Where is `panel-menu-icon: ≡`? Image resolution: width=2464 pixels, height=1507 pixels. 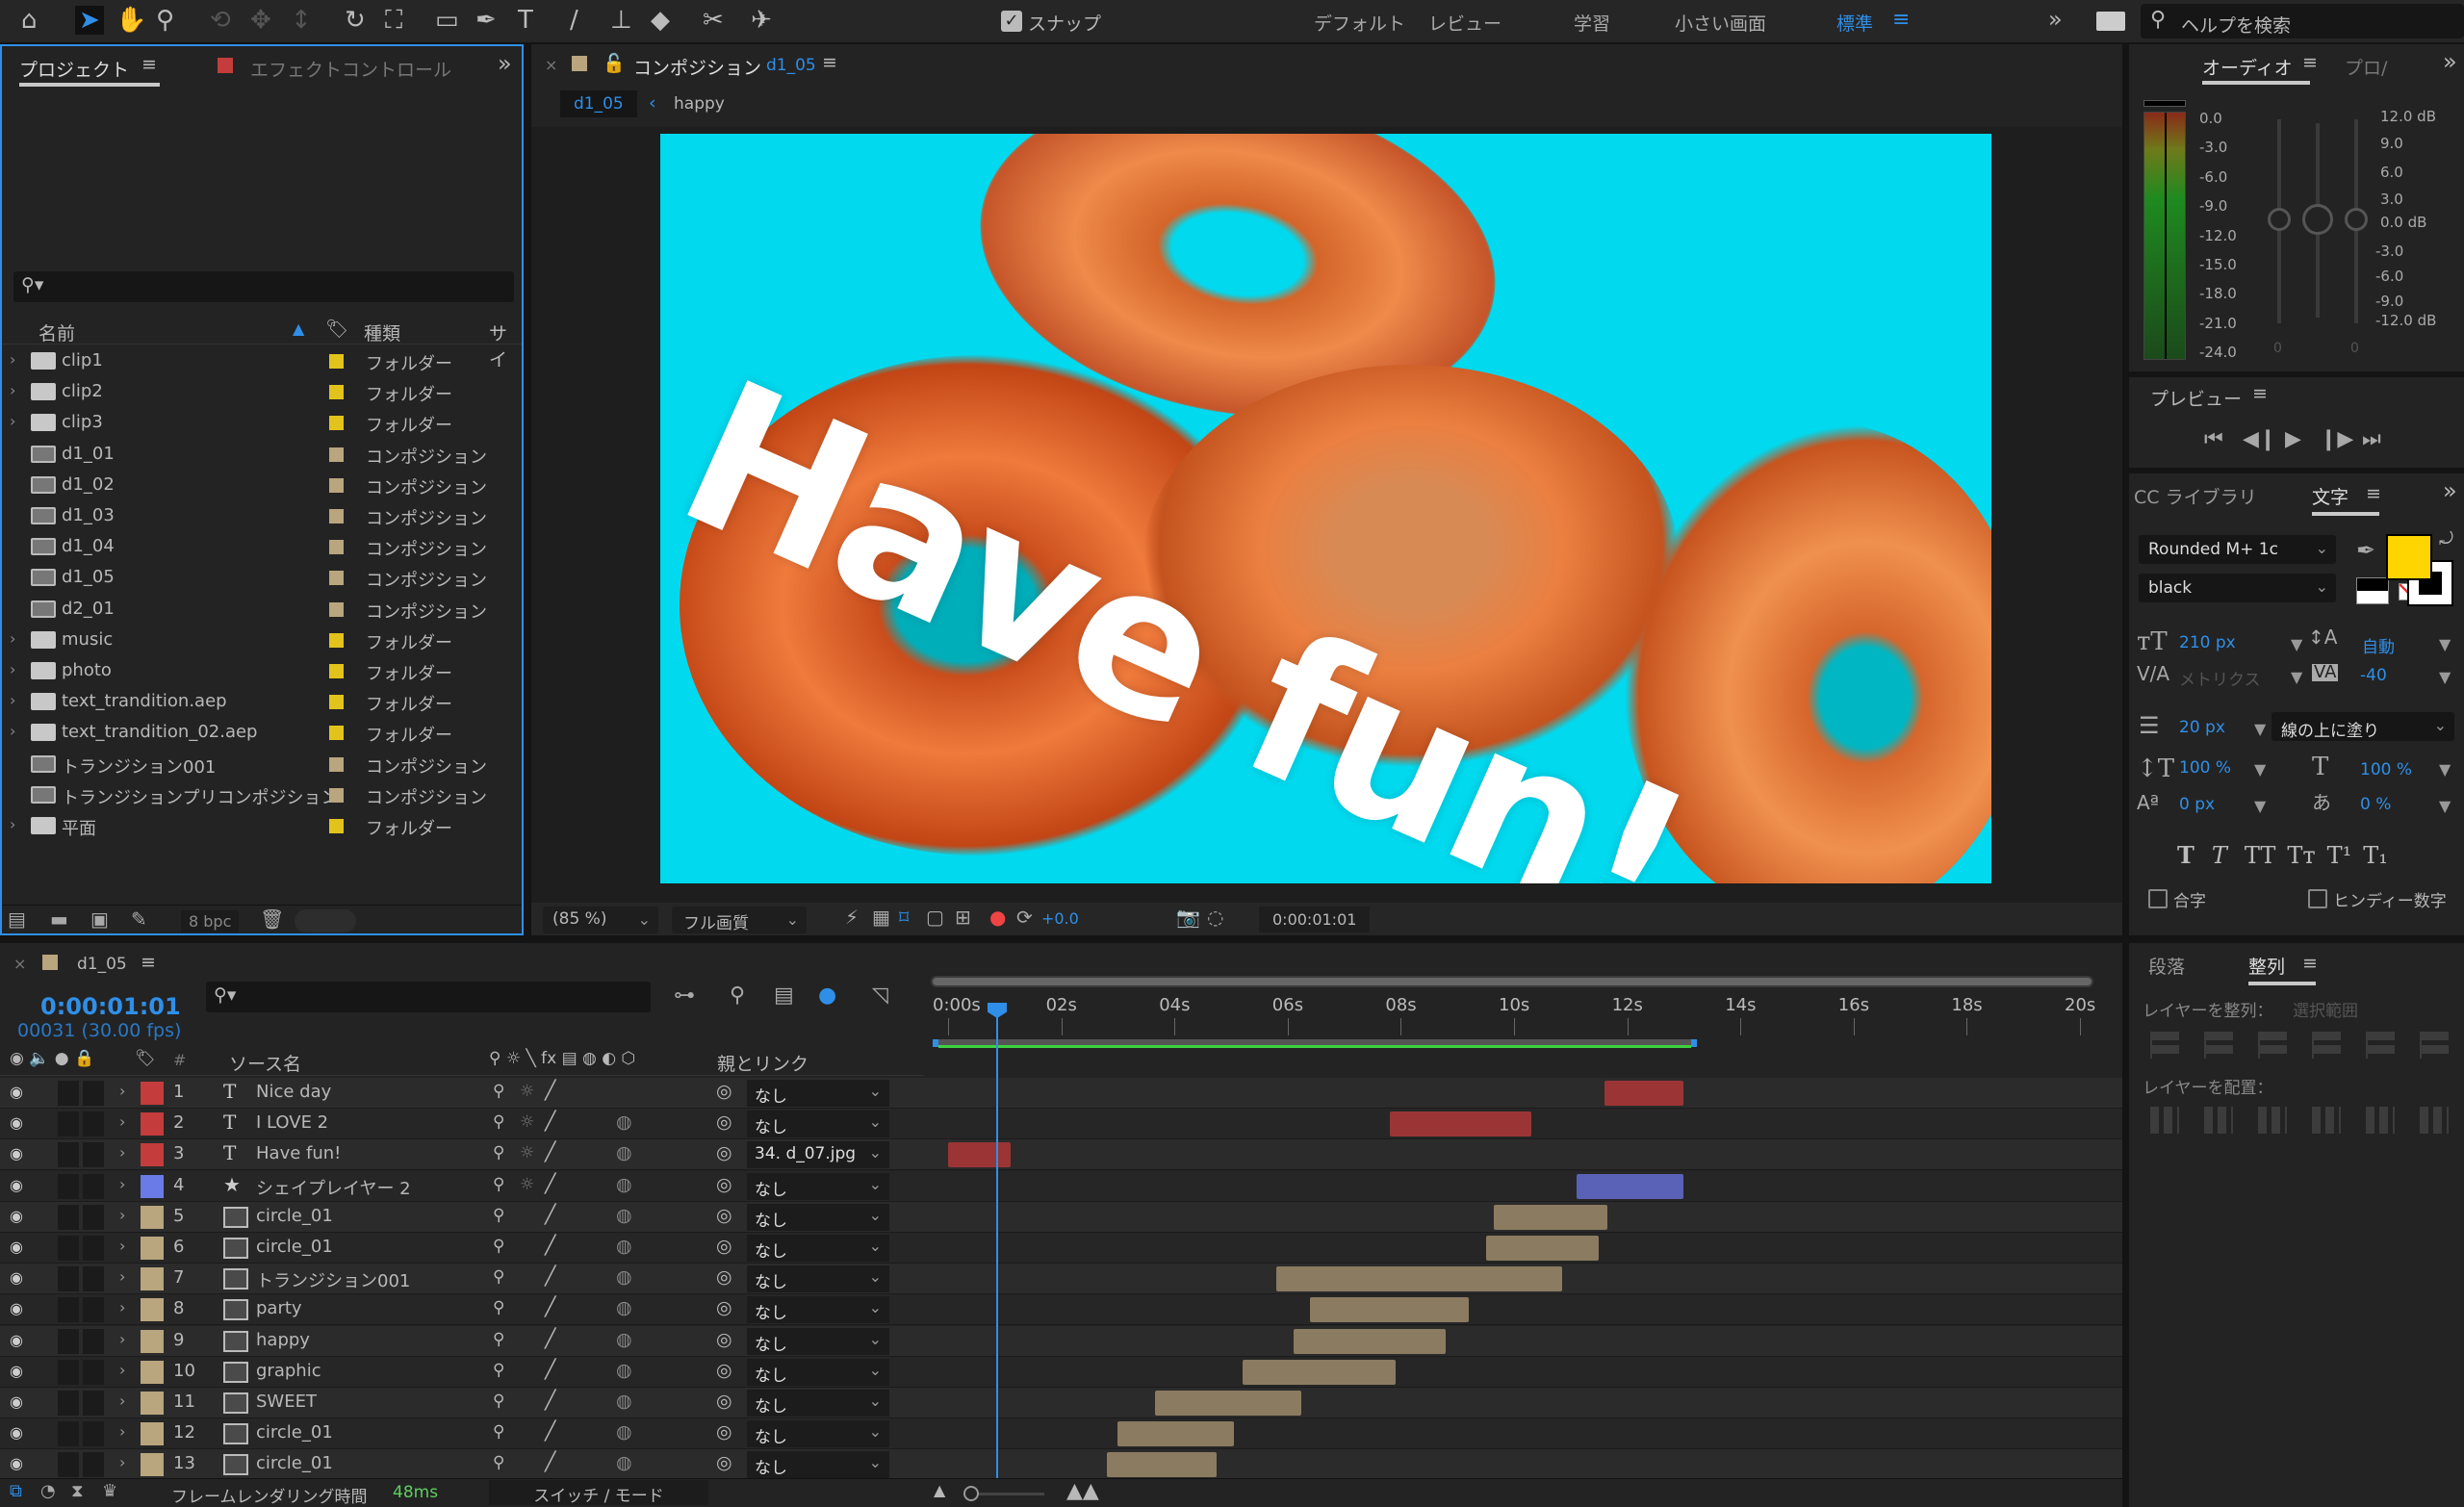
panel-menu-icon: ≡ is located at coordinates (2310, 963).